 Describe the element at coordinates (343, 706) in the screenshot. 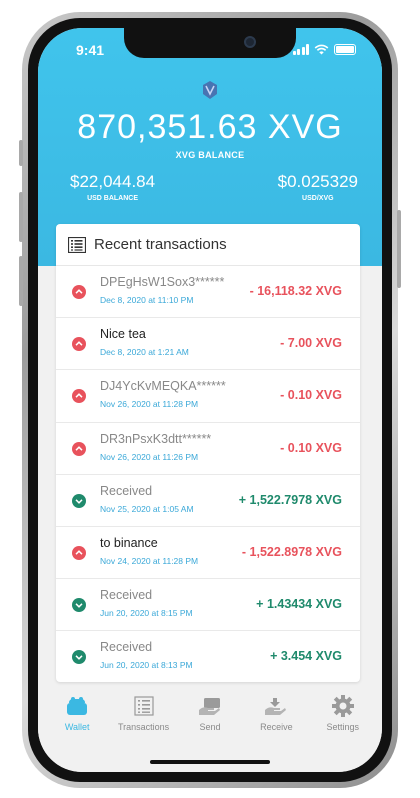

I see `gear-icon` at that location.